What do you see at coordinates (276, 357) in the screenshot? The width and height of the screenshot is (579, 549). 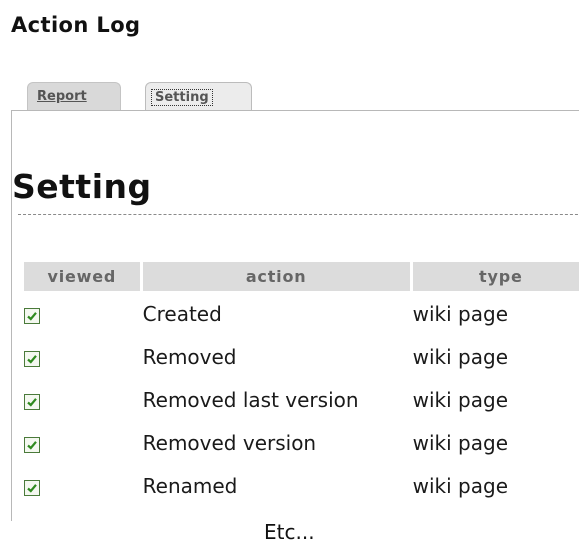 I see `action-cell: Removed` at bounding box center [276, 357].